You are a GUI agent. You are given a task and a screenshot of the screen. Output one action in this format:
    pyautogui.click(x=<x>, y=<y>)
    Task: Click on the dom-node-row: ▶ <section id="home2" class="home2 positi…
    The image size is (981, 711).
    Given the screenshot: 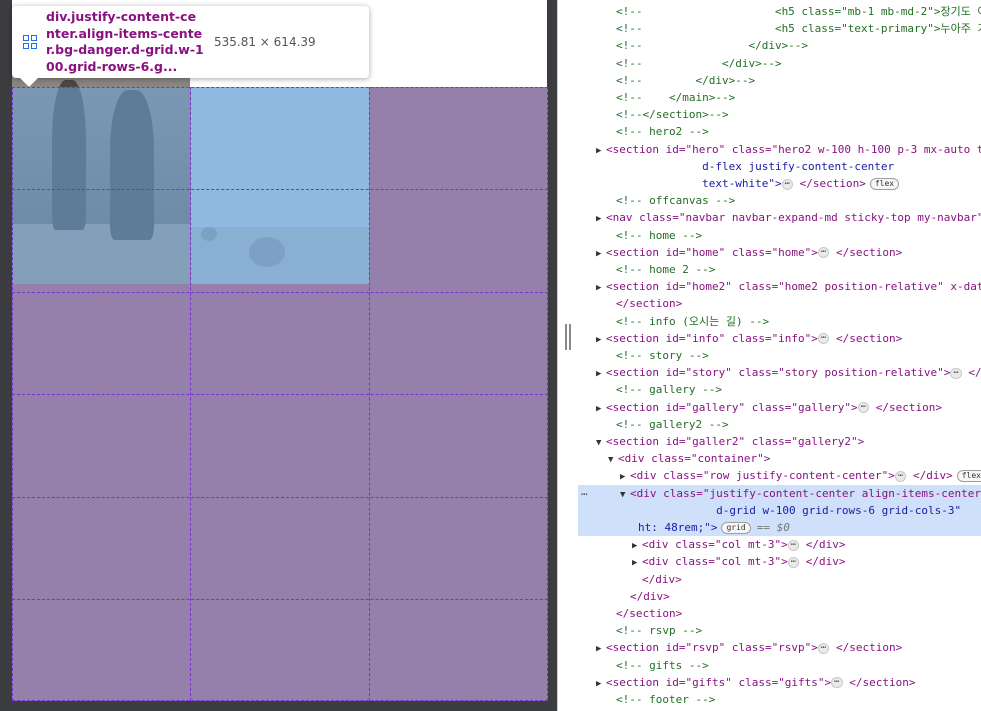 What is the action you would take?
    pyautogui.click(x=779, y=286)
    